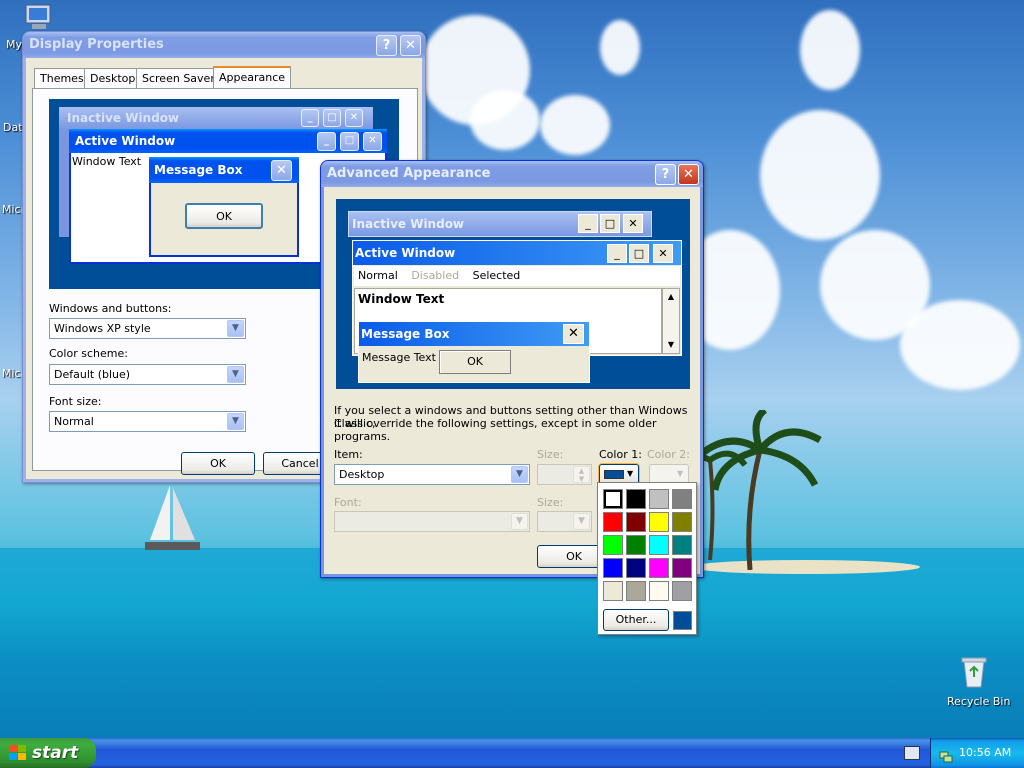 Image resolution: width=1024 pixels, height=768 pixels. I want to click on font-label: Font:, so click(348, 502).